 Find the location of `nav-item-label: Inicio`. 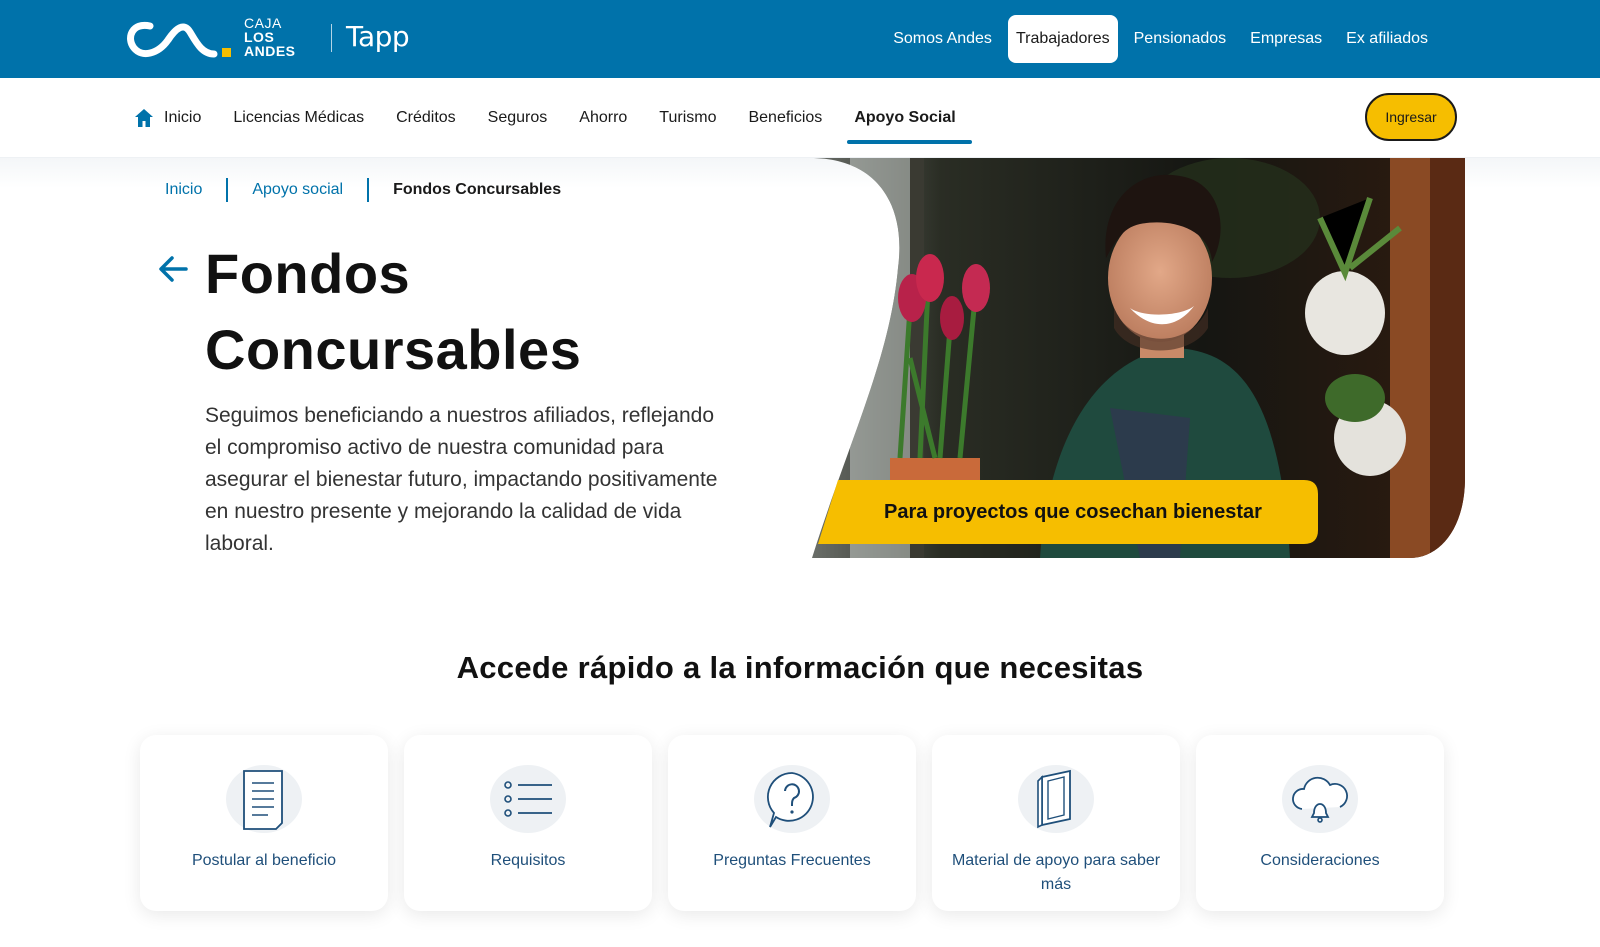

nav-item-label: Inicio is located at coordinates (183, 117).